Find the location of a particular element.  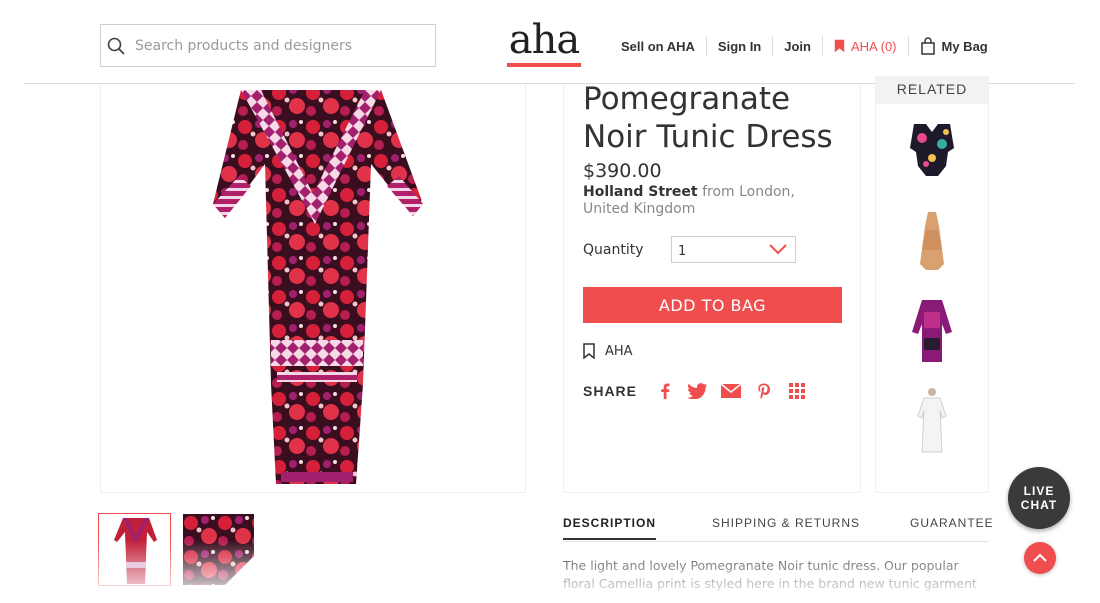

thumbnail-dress-front is located at coordinates (135, 551).